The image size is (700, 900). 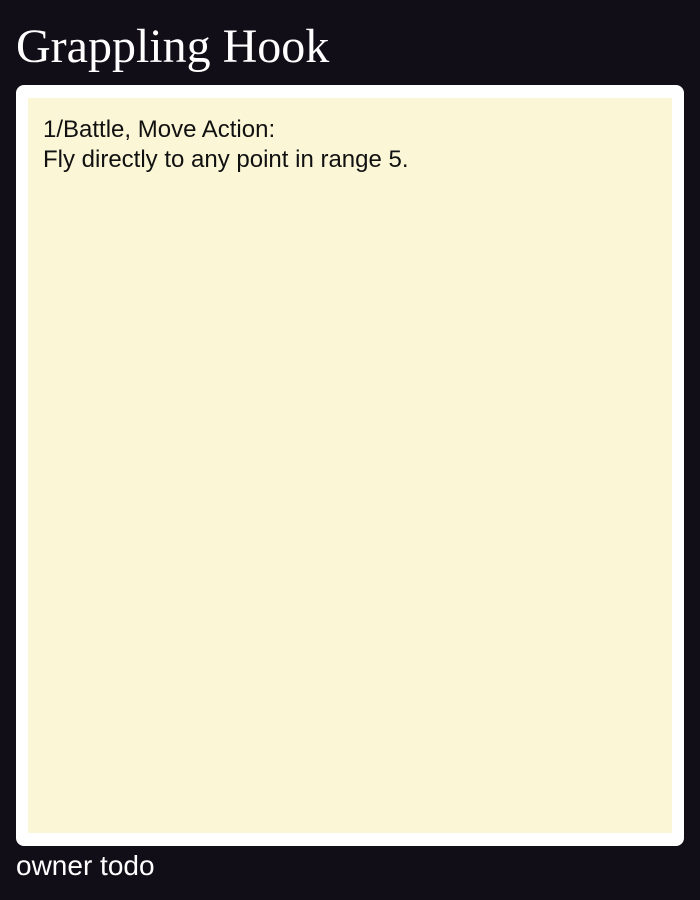 What do you see at coordinates (159, 129) in the screenshot?
I see `ability-header: 1/Battle, Move Action:` at bounding box center [159, 129].